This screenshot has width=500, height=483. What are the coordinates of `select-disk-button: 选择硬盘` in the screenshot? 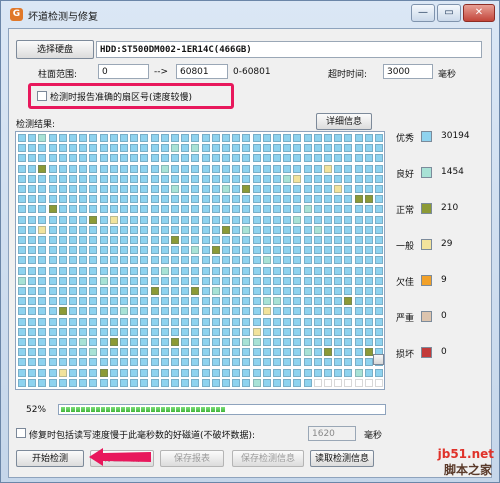 It's located at (55, 49).